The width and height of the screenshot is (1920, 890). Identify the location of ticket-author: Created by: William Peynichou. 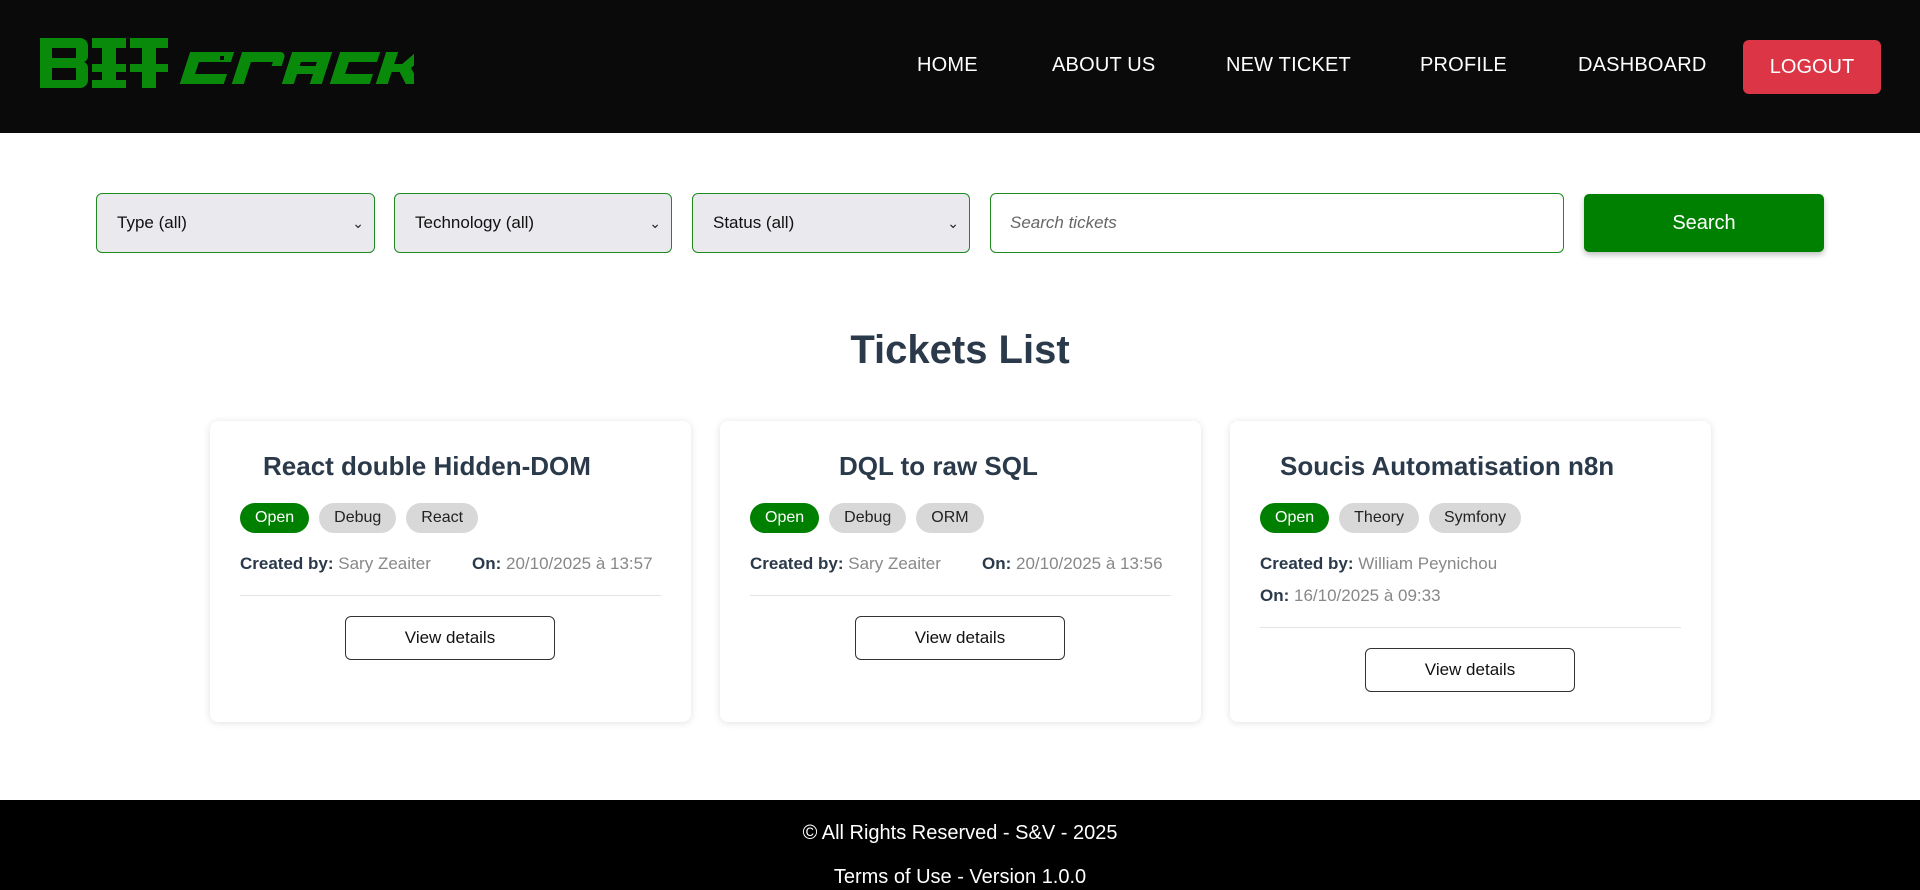
(1378, 564).